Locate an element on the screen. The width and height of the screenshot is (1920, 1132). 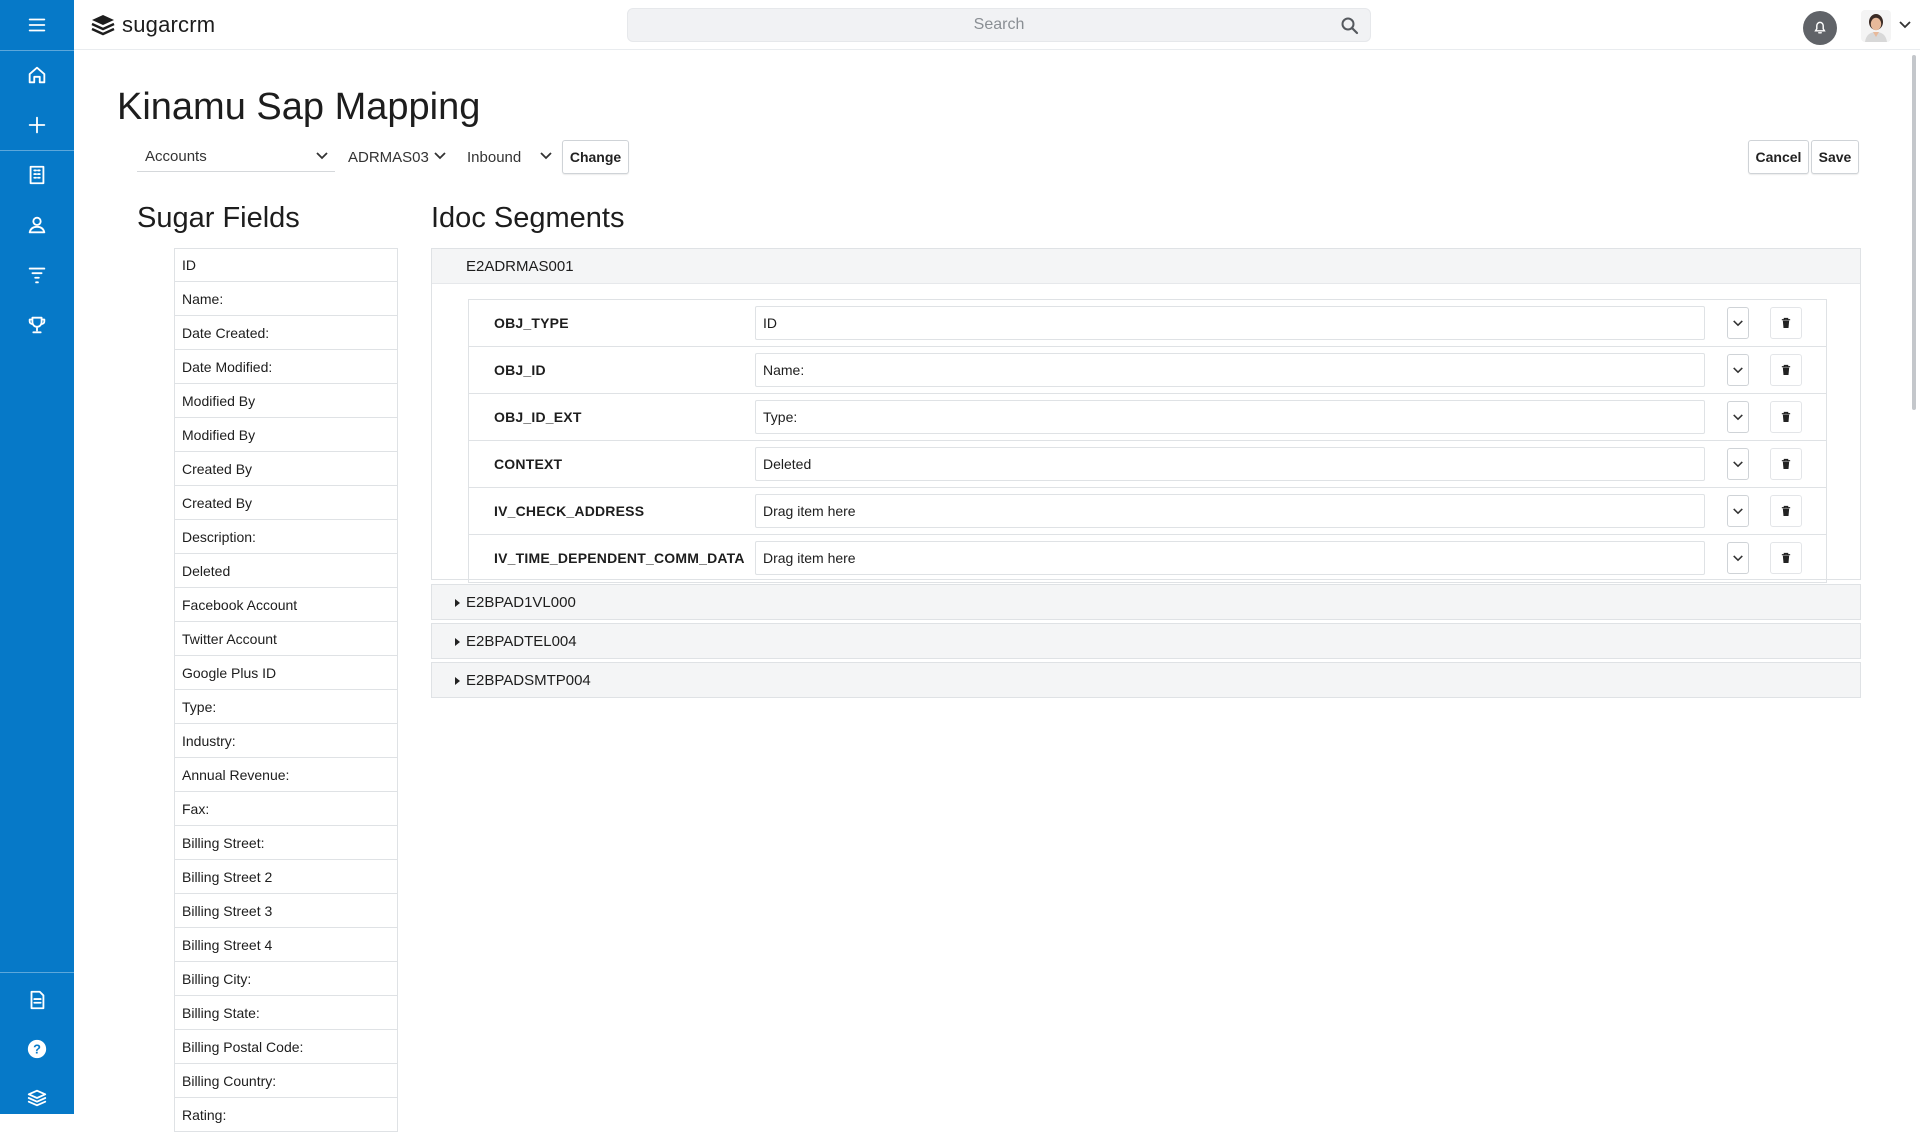
mapping-row: OBJ_TYPE ID is located at coordinates (1147, 323).